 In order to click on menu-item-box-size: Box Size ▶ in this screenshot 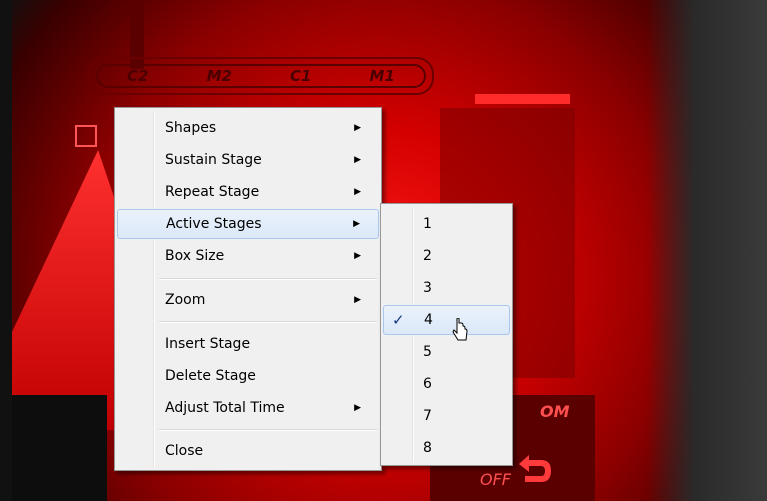, I will do `click(248, 256)`.